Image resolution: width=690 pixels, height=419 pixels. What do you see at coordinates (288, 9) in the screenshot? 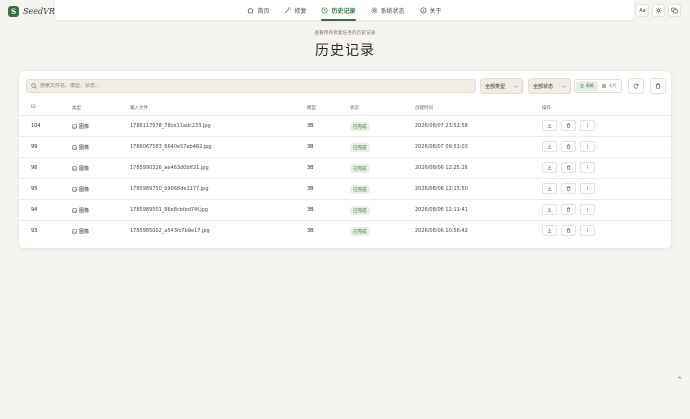
I see `magic-wand-icon` at bounding box center [288, 9].